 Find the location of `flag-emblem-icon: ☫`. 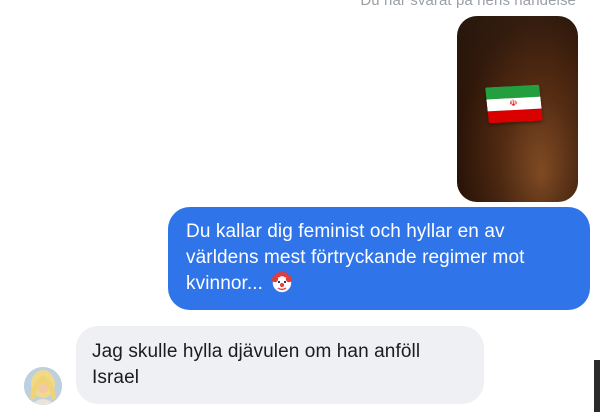

flag-emblem-icon: ☫ is located at coordinates (513, 104).